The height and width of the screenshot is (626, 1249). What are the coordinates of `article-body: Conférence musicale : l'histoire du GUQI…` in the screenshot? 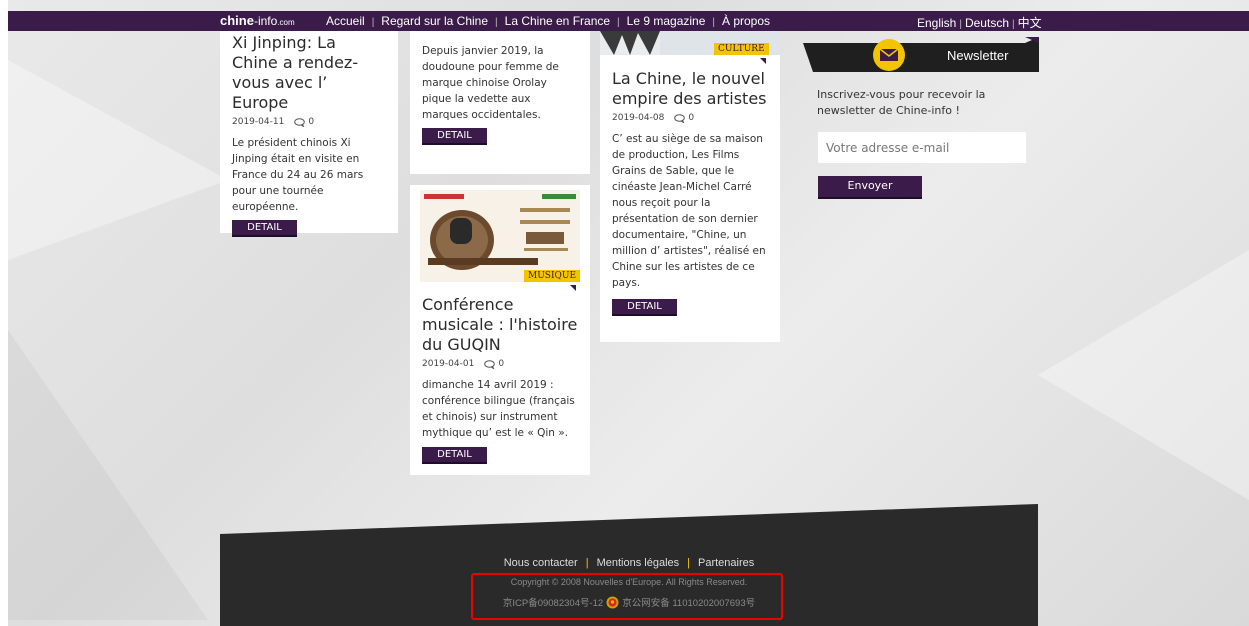 It's located at (503, 379).